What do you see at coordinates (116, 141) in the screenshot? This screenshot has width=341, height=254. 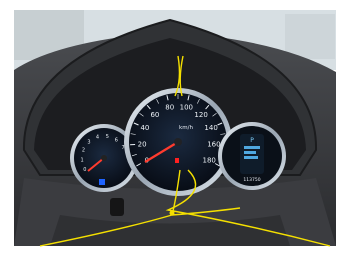 I see `tachometer-tick-label: 6` at bounding box center [116, 141].